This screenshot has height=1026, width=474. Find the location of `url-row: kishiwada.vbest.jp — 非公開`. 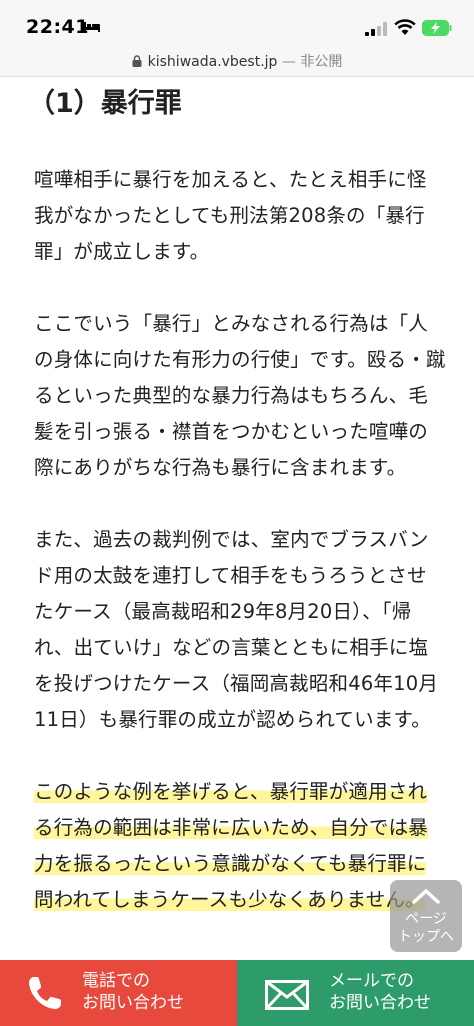

url-row: kishiwada.vbest.jp — 非公開 is located at coordinates (237, 61).